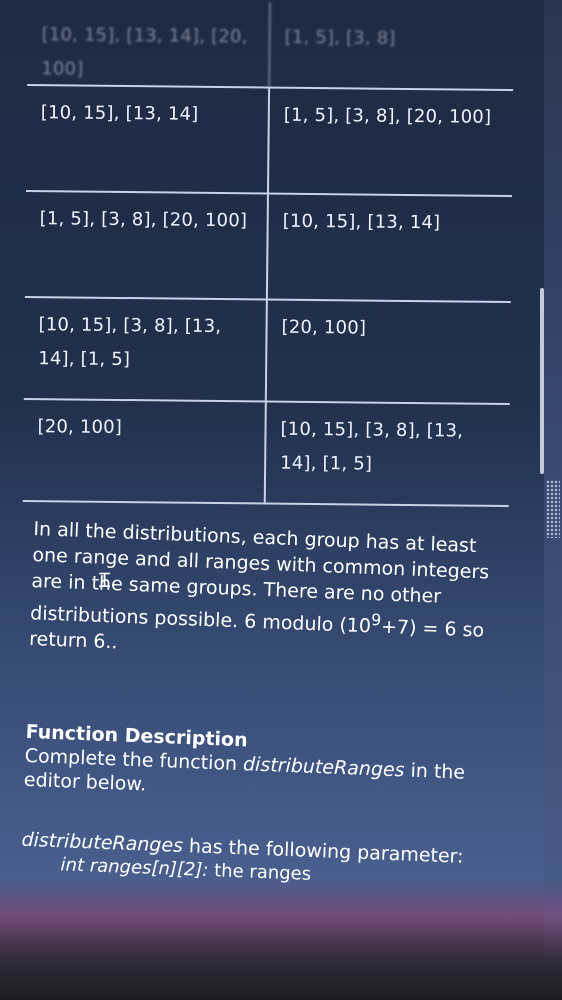  What do you see at coordinates (340, 37) in the screenshot?
I see `table-cell-group-2: [1, 5], [3, 8]` at bounding box center [340, 37].